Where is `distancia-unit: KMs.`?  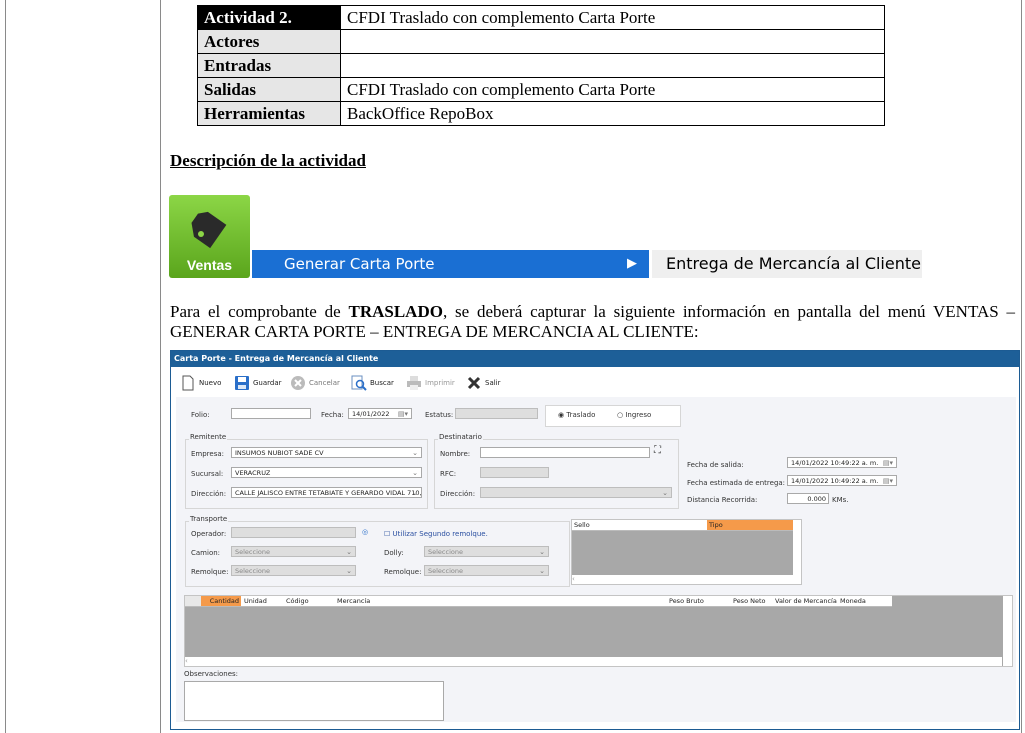
distancia-unit: KMs. is located at coordinates (840, 500).